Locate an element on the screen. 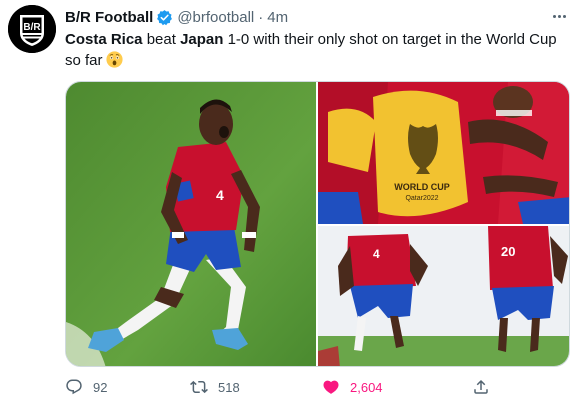 The image size is (588, 406). timestamp: 4m is located at coordinates (277, 17).